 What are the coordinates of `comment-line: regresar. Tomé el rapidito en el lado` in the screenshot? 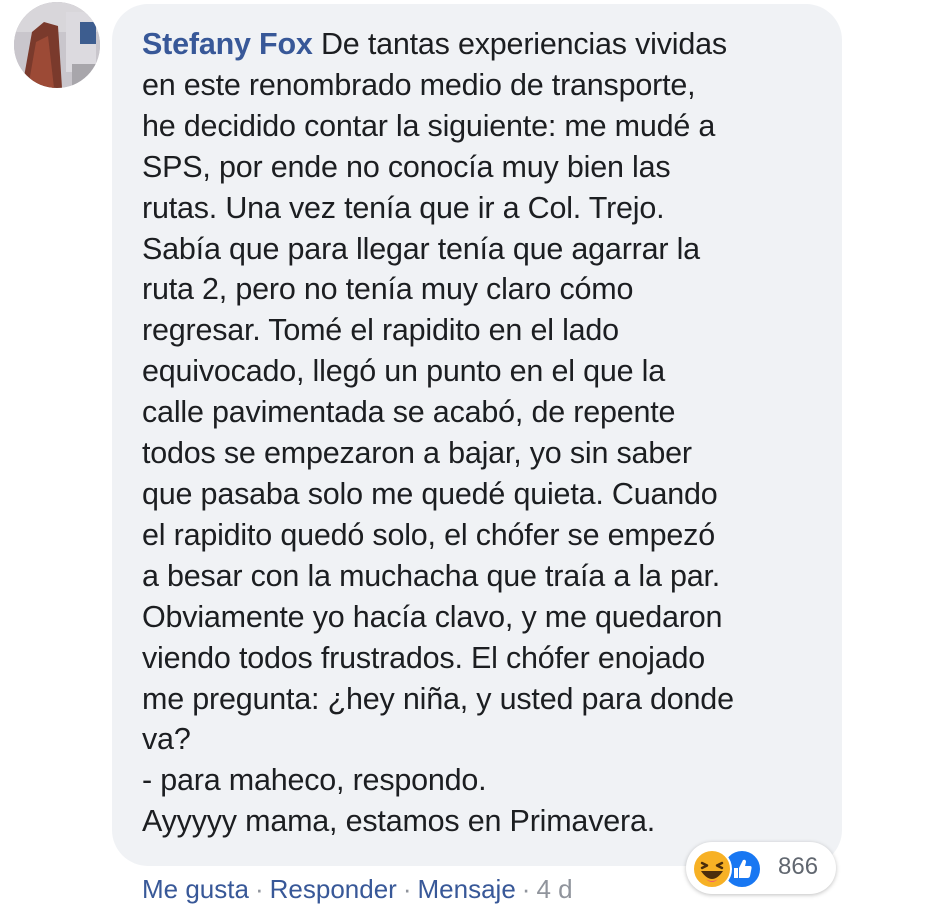 It's located at (380, 330).